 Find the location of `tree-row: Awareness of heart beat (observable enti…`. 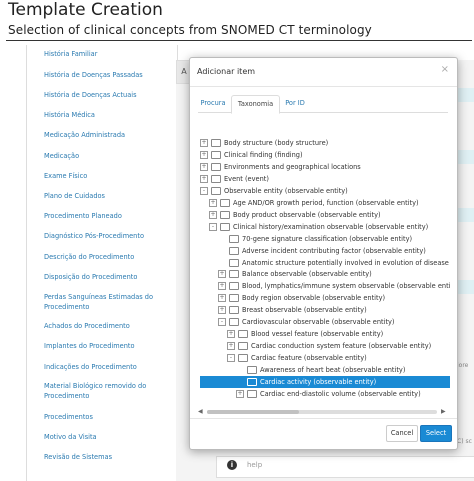

tree-row: Awareness of heart beat (observable enti… is located at coordinates (320, 370).